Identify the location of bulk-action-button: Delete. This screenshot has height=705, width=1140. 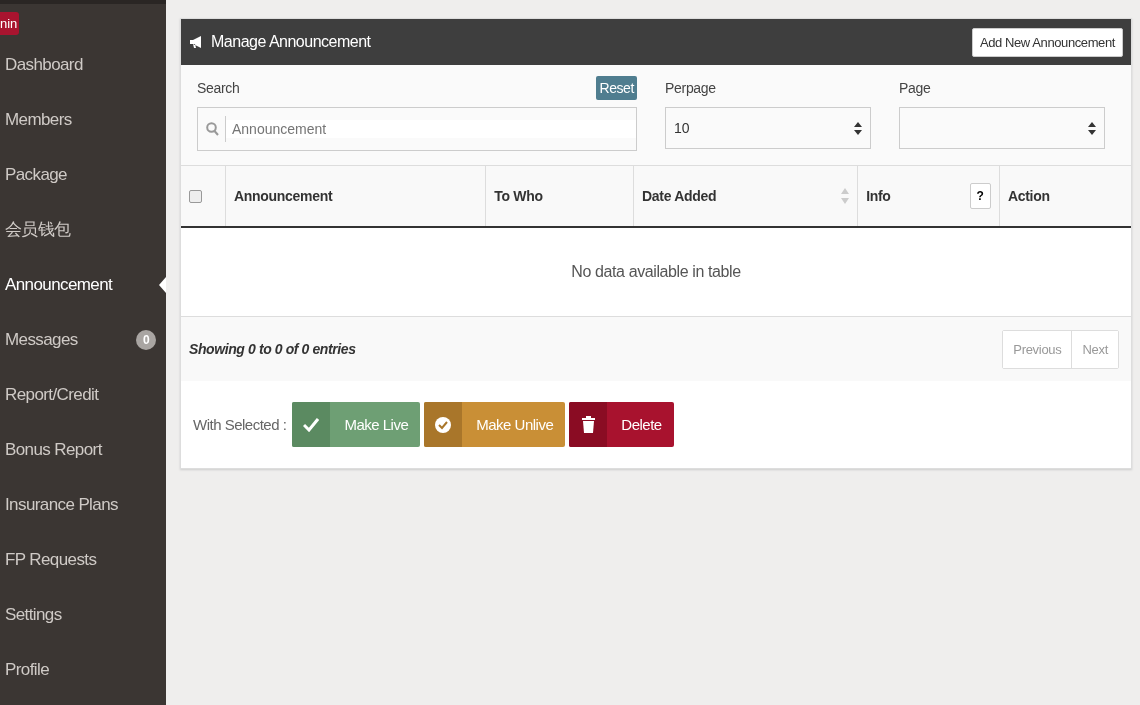
(621, 424).